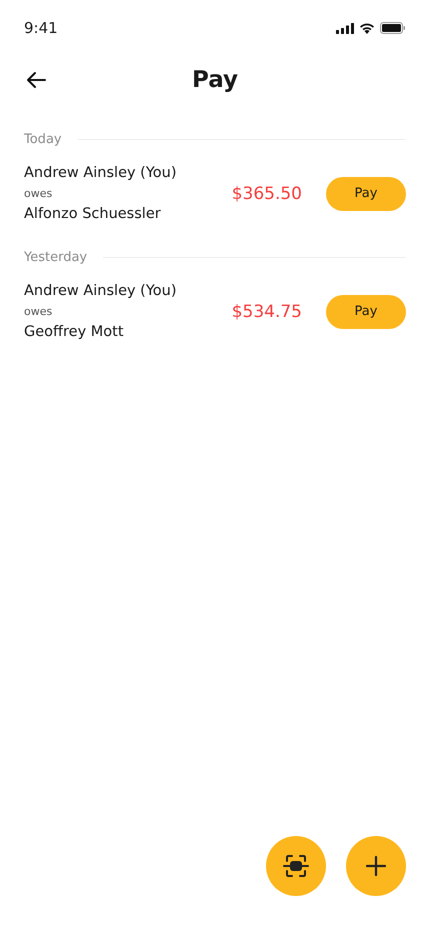 Image resolution: width=430 pixels, height=932 pixels. What do you see at coordinates (296, 866) in the screenshot?
I see `scan-icon` at bounding box center [296, 866].